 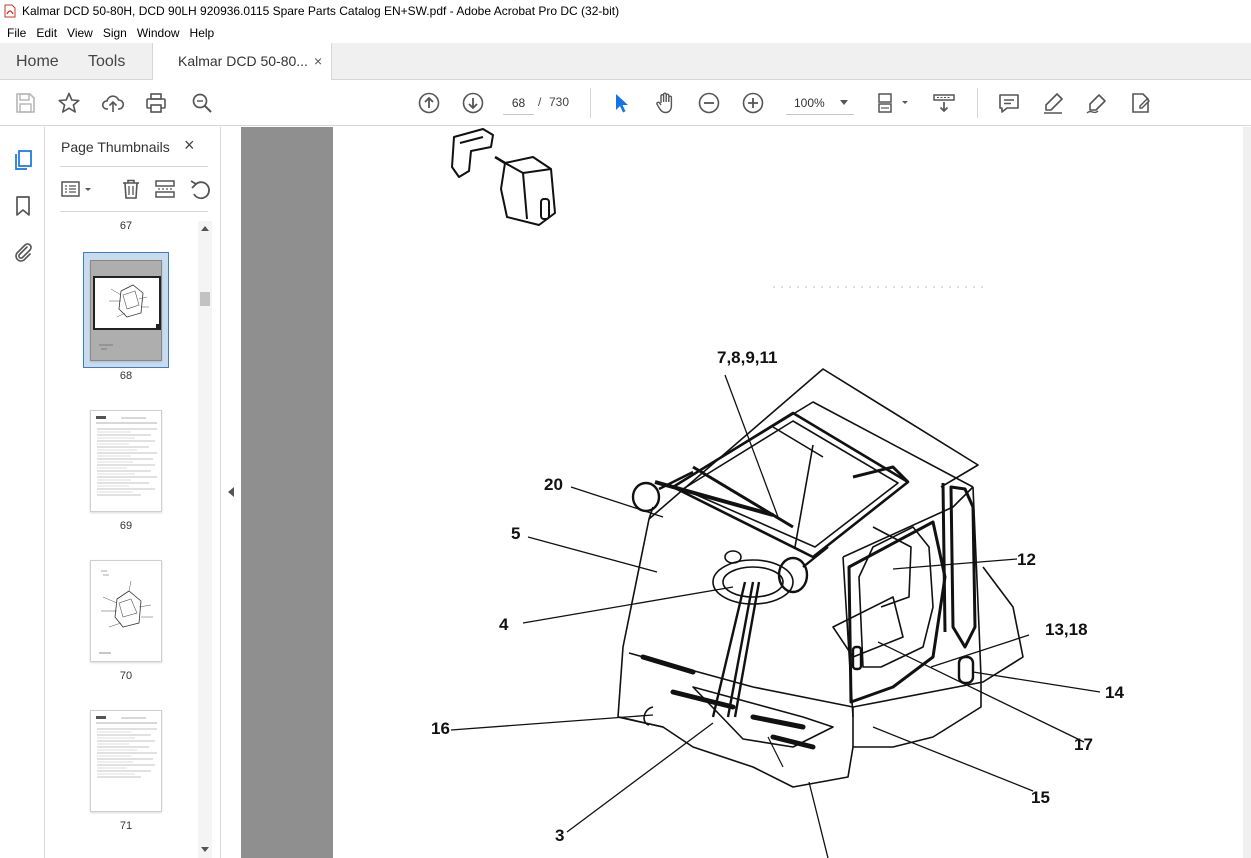 I want to click on menu-window: Window, so click(x=158, y=33).